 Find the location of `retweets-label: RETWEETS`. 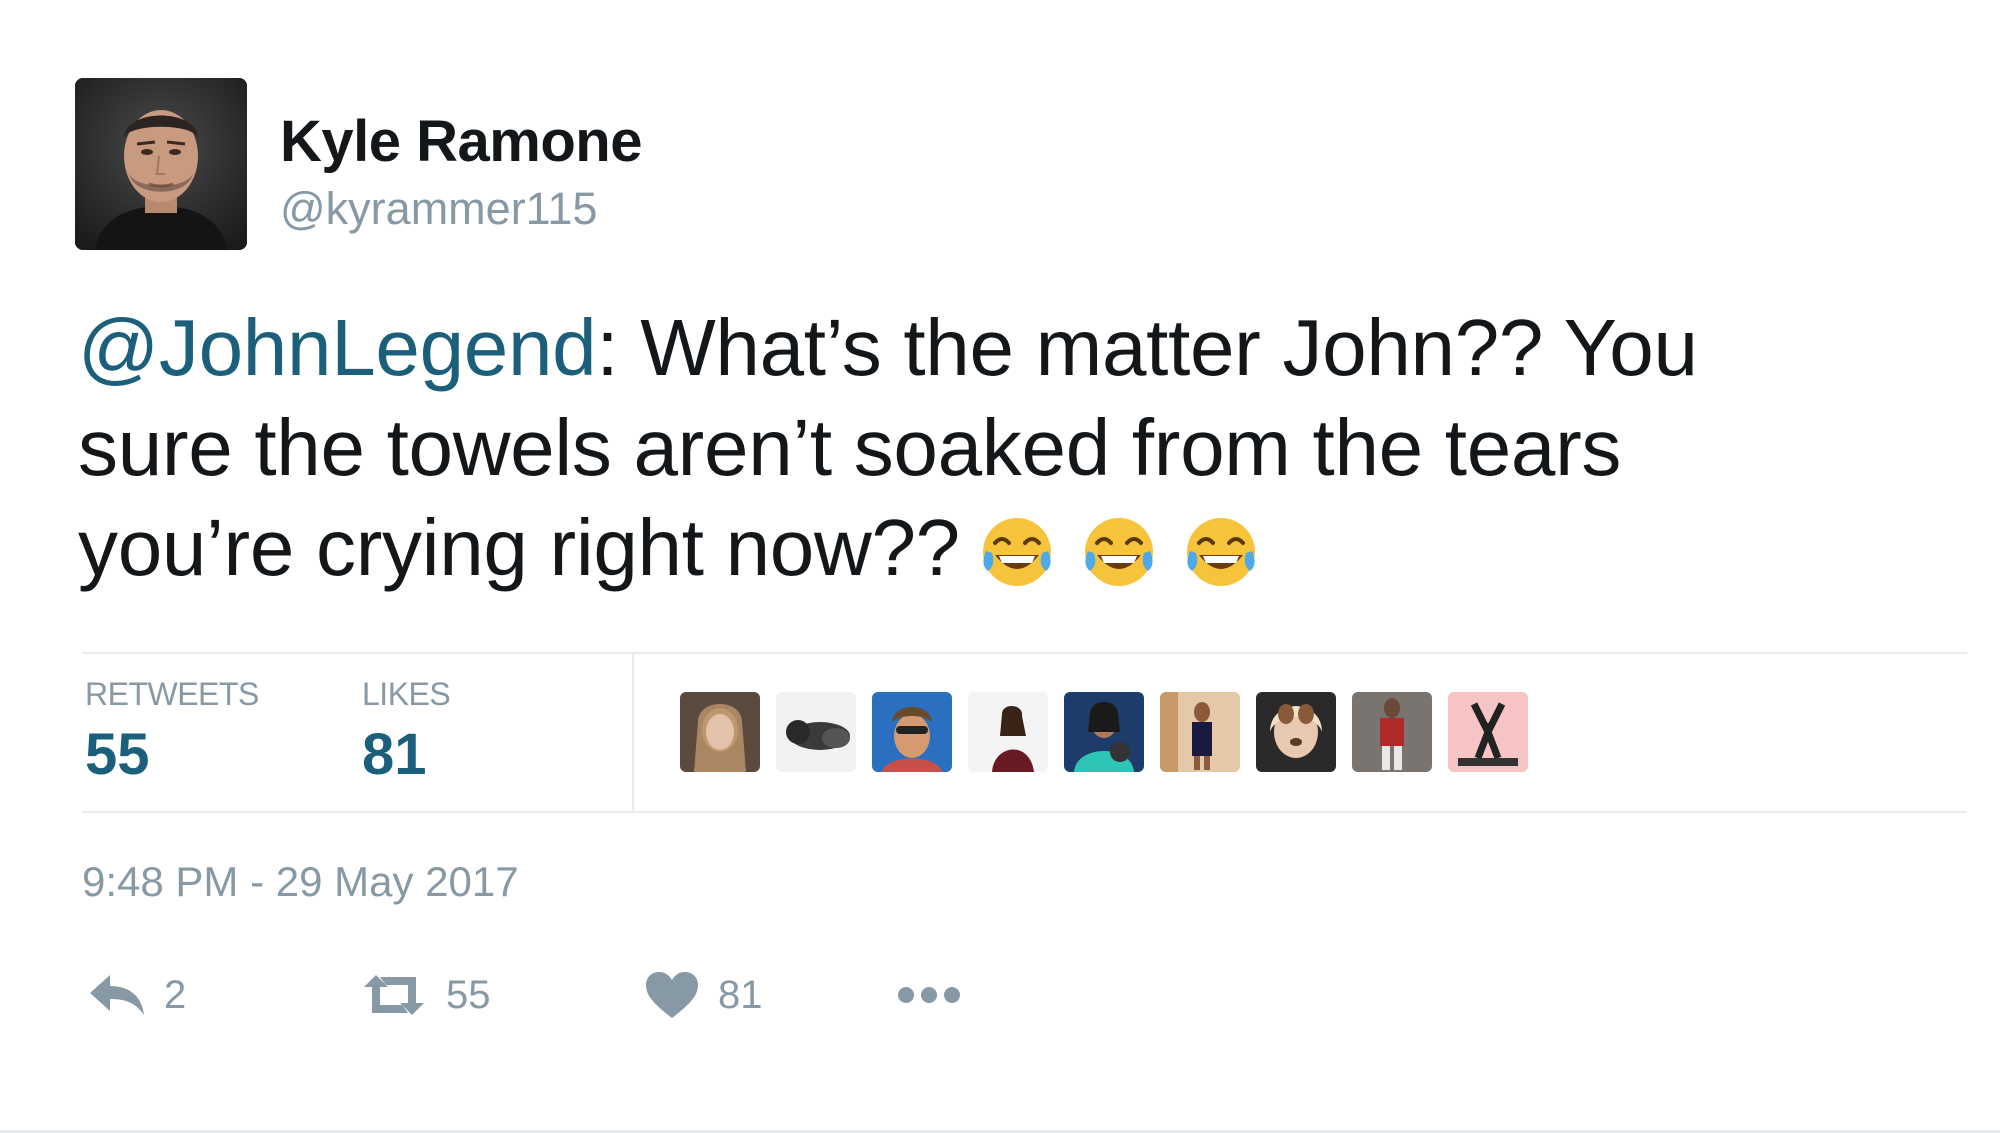

retweets-label: RETWEETS is located at coordinates (172, 694).